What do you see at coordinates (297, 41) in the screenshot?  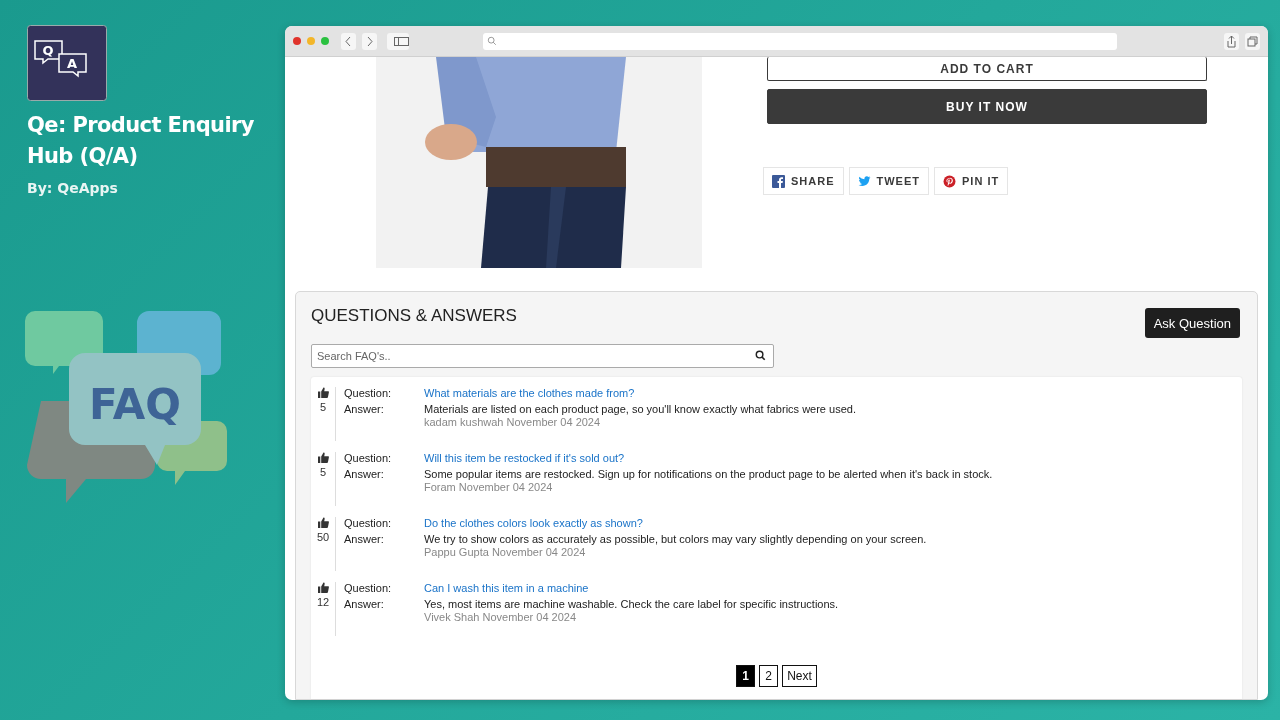 I see `close-dot-icon` at bounding box center [297, 41].